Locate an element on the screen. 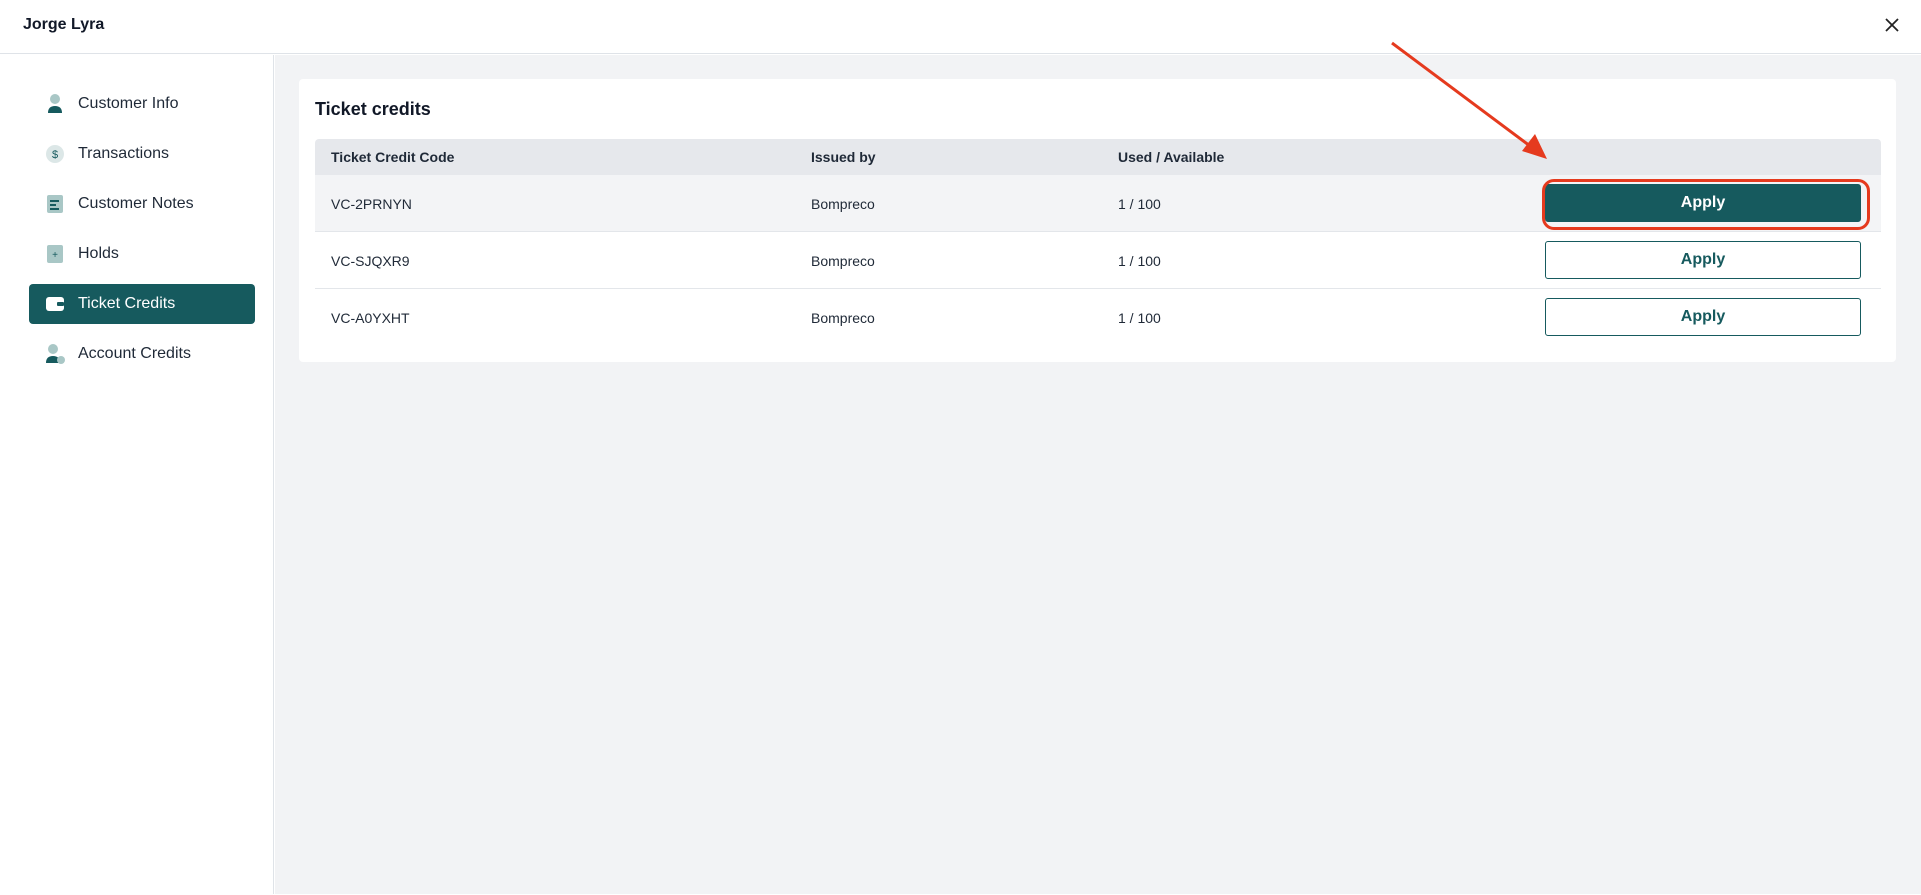  close-icon is located at coordinates (1892, 25).